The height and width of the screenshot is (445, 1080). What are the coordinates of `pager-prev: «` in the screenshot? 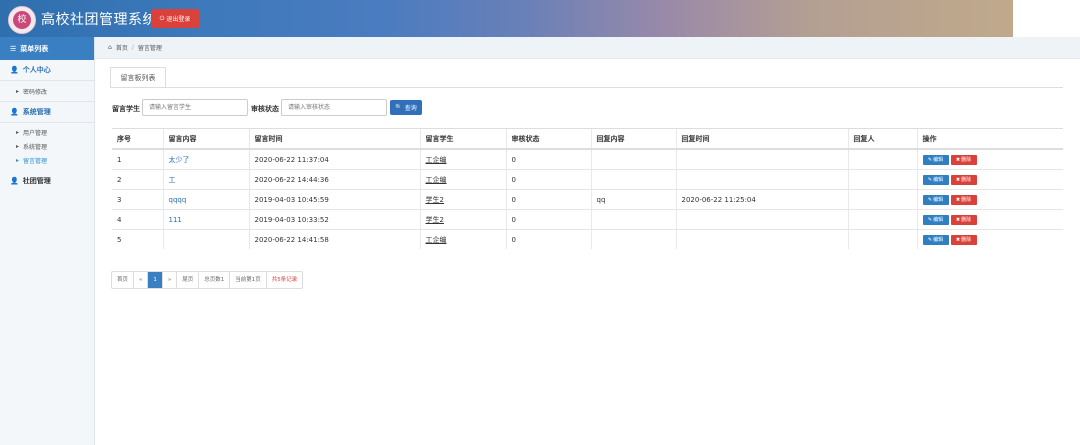 It's located at (141, 280).